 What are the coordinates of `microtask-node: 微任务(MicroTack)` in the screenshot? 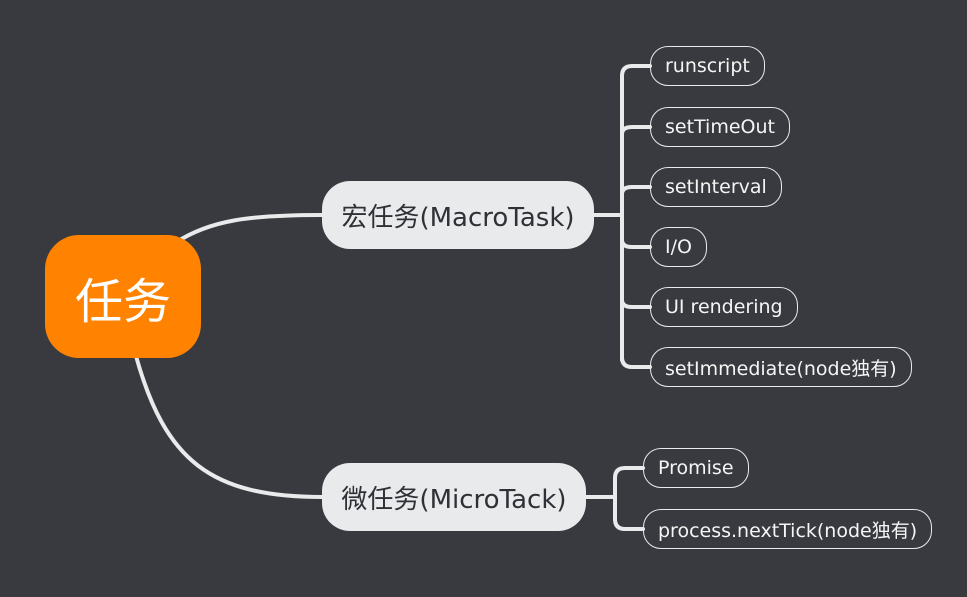 It's located at (454, 497).